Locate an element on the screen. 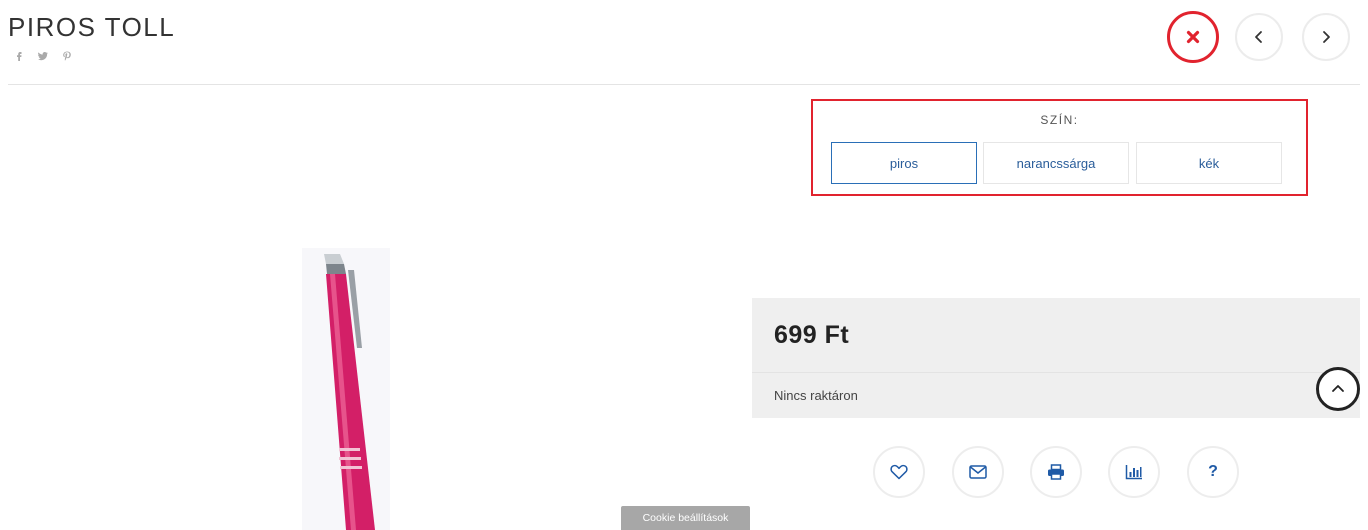 This screenshot has width=1368, height=530. chart-icon is located at coordinates (1133, 472).